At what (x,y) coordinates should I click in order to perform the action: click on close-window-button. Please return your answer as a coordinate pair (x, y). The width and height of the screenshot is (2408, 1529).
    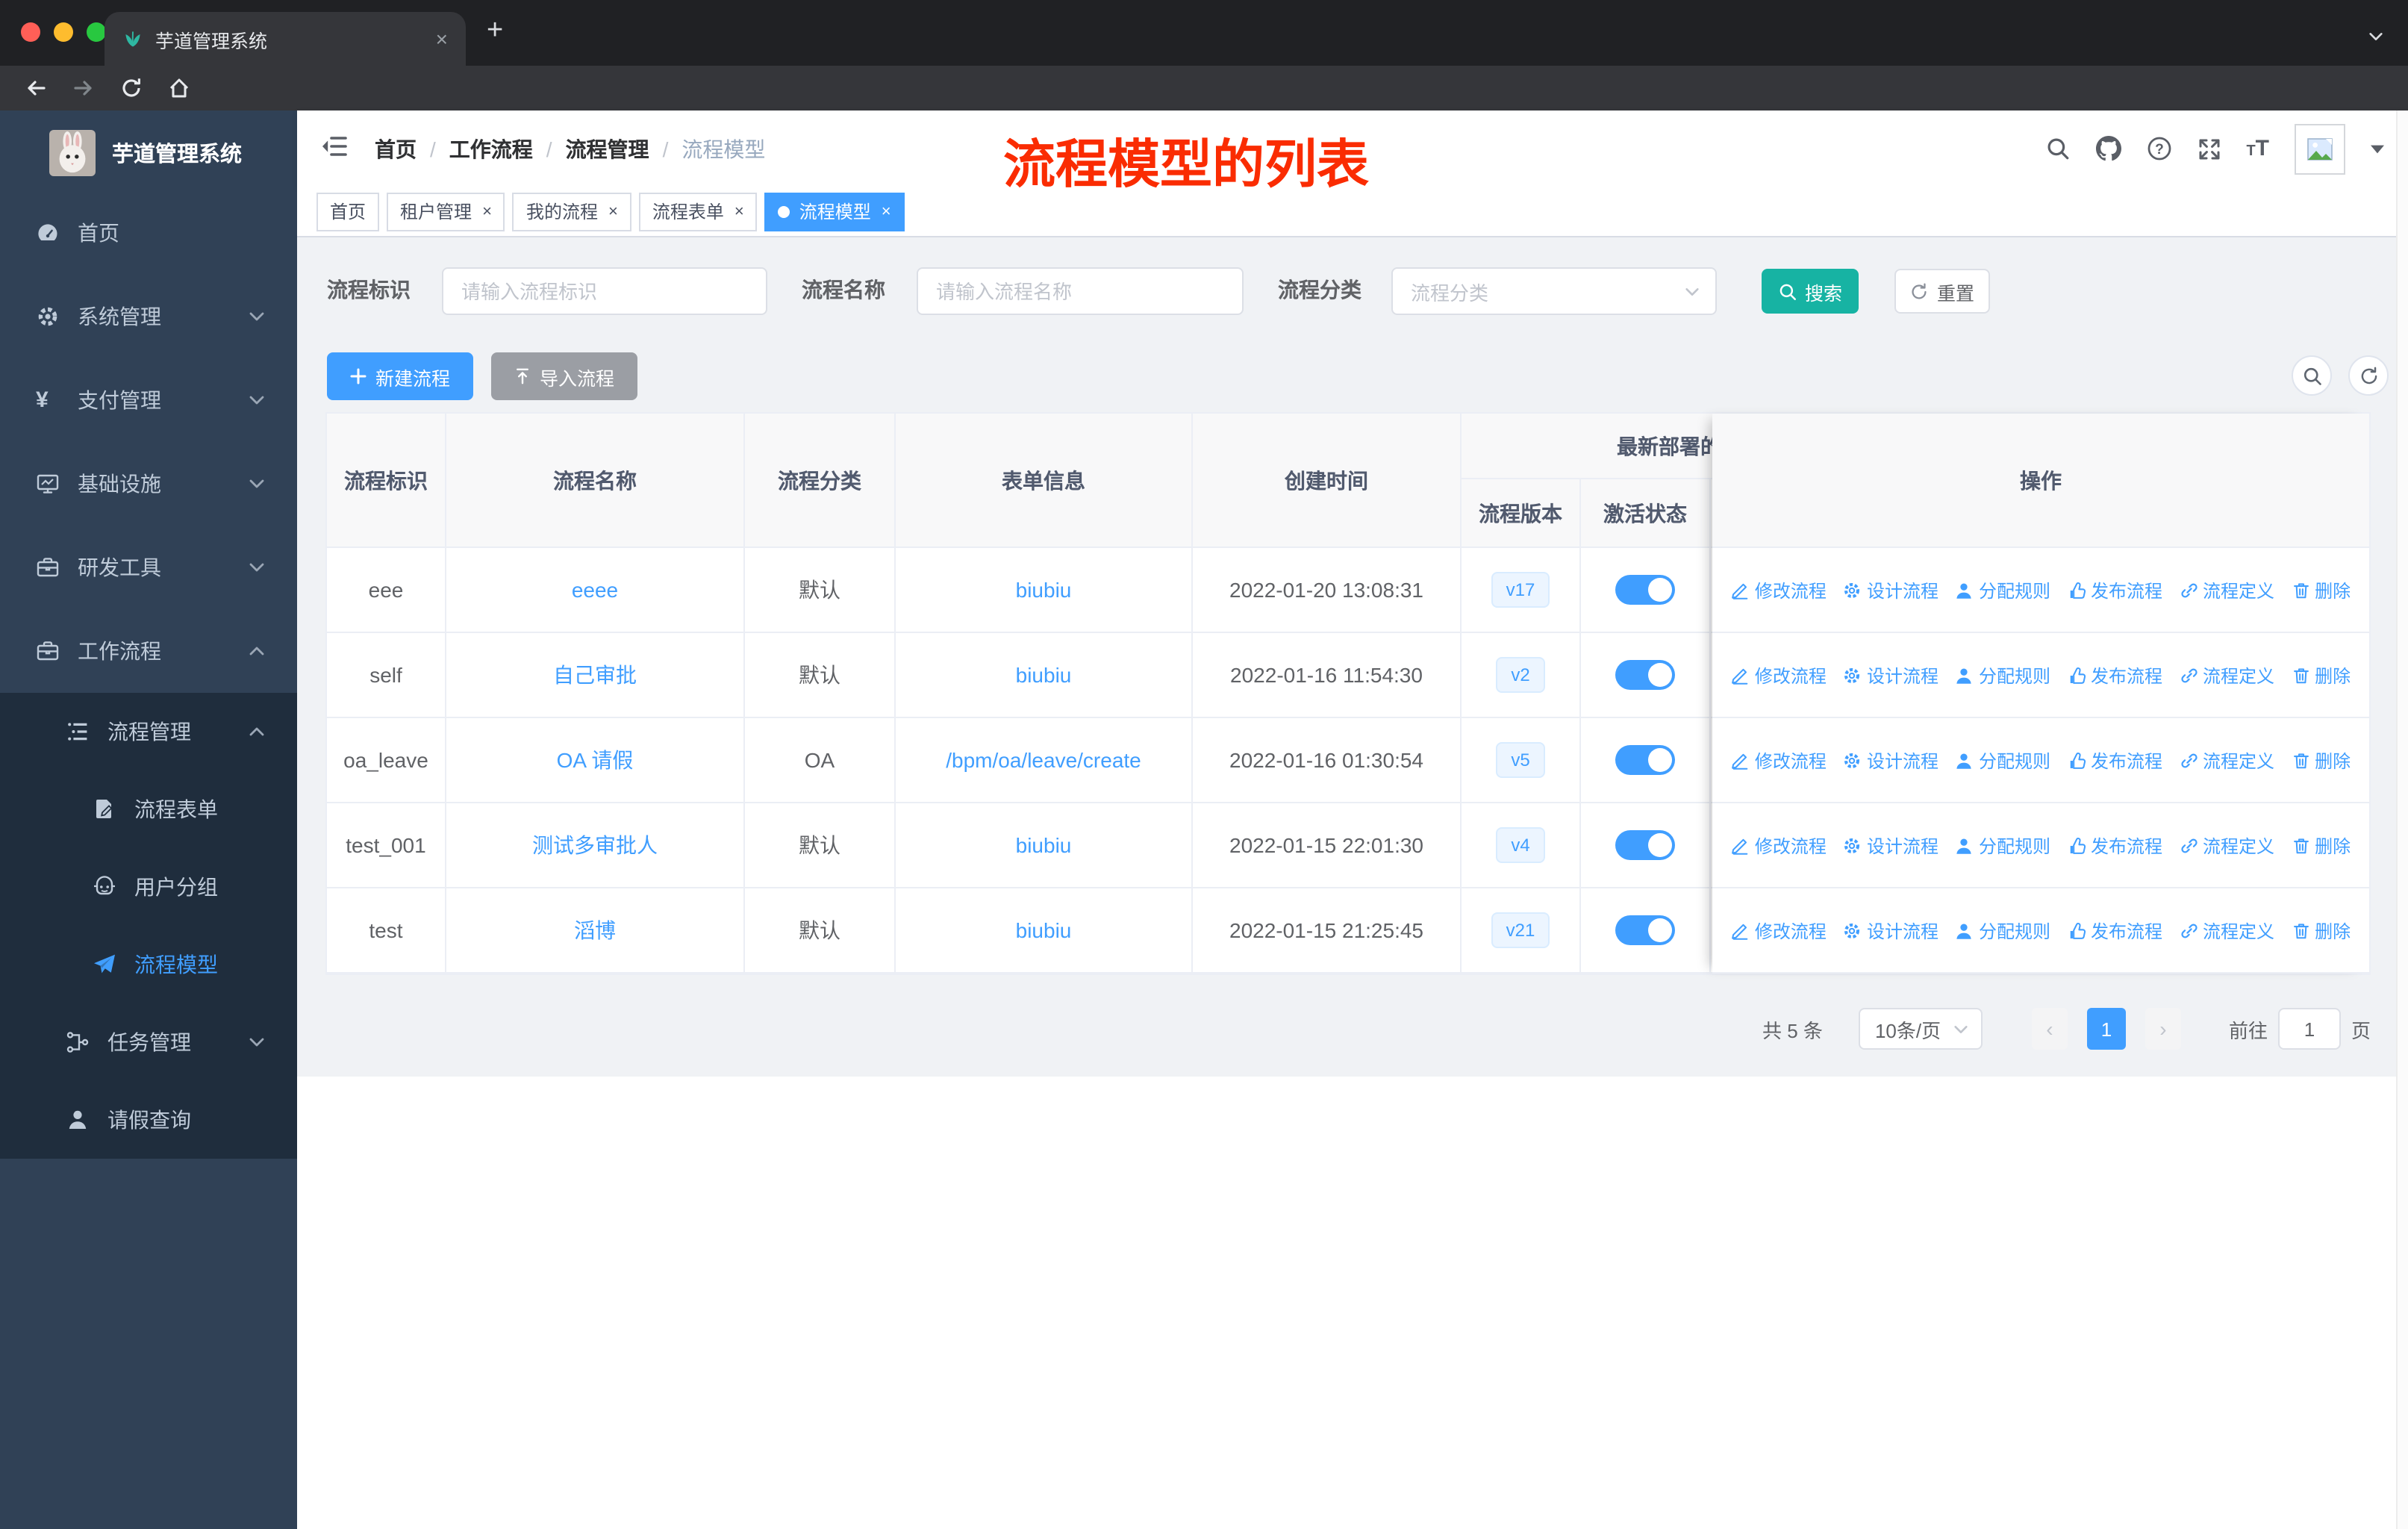
    Looking at the image, I should click on (30, 32).